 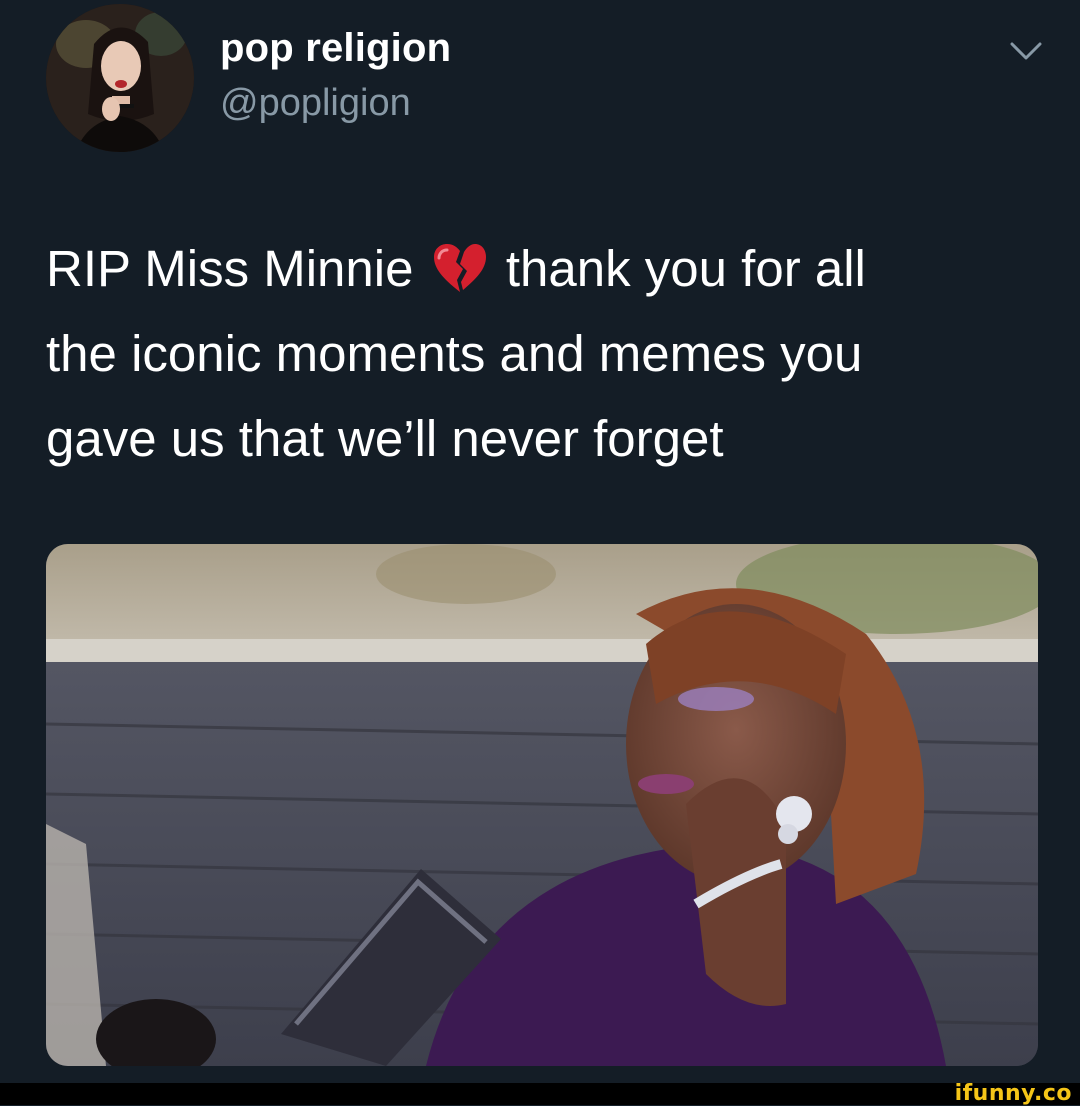 I want to click on tweet-text-line-1: RIP Miss Minnie thank you for all, so click(x=546, y=268).